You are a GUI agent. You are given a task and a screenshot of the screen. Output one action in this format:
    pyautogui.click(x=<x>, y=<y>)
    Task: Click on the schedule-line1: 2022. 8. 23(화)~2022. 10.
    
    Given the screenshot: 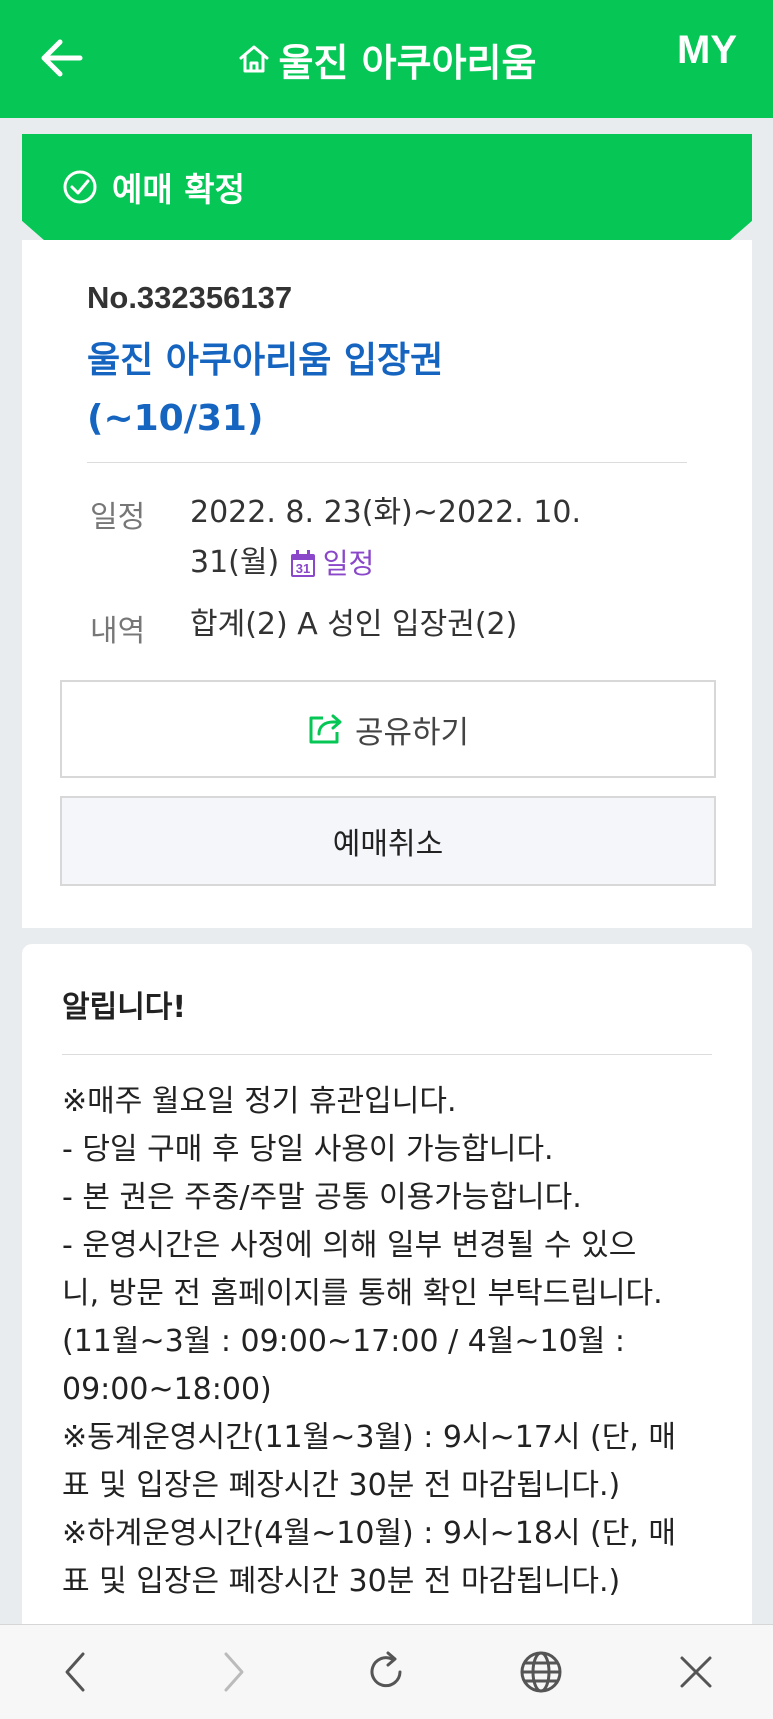 What is the action you would take?
    pyautogui.click(x=386, y=512)
    